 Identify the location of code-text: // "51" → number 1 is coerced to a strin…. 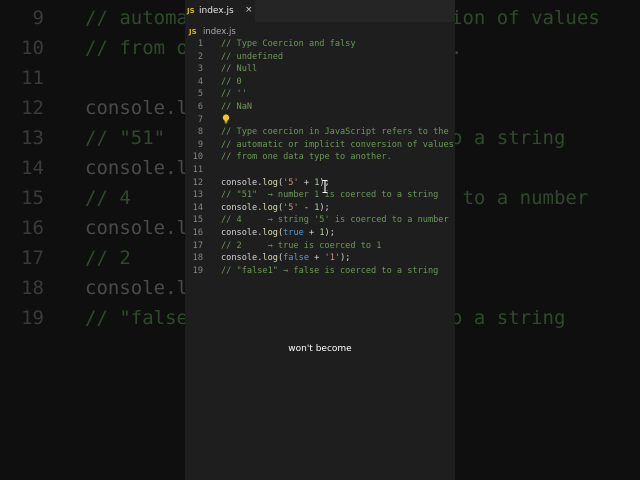
(329, 195).